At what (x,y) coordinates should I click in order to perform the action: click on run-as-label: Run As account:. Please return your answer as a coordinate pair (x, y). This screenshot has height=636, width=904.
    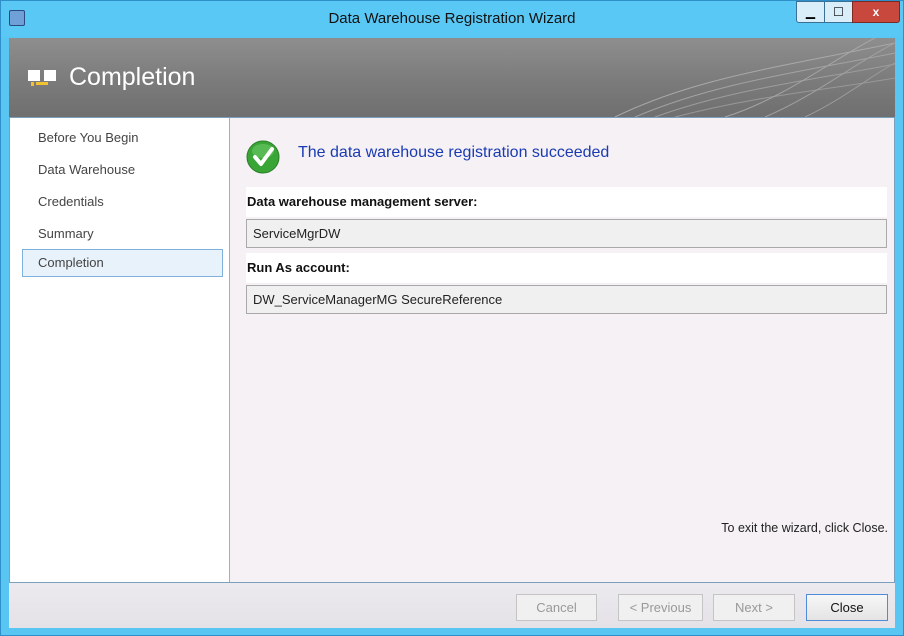
    Looking at the image, I should click on (566, 268).